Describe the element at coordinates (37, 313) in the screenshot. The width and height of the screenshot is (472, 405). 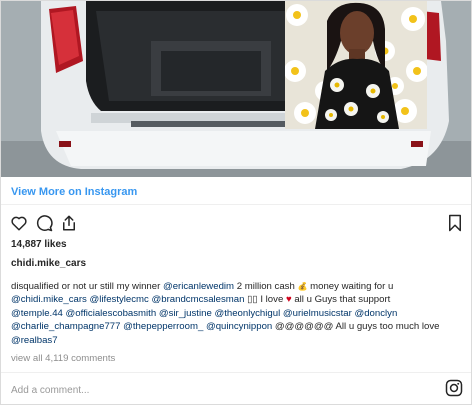
I see `mention-link: @temple.44` at that location.